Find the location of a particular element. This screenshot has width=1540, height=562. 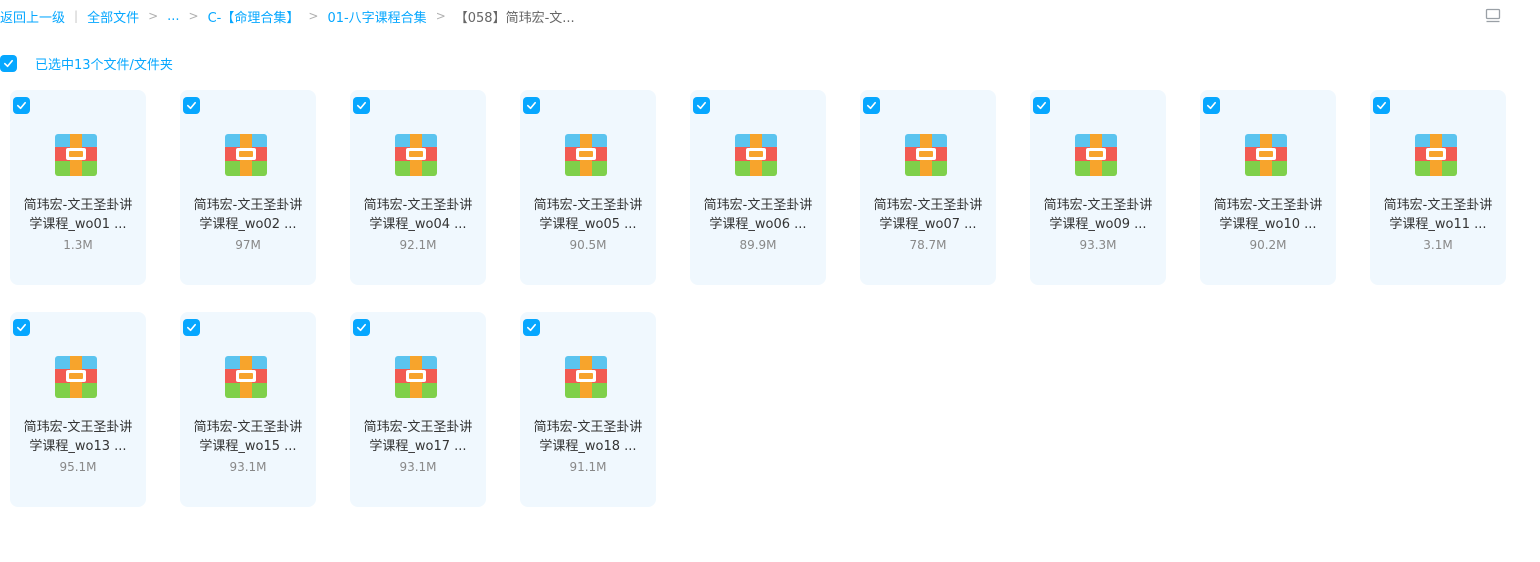

back-link: 返回上一级 is located at coordinates (32, 16).